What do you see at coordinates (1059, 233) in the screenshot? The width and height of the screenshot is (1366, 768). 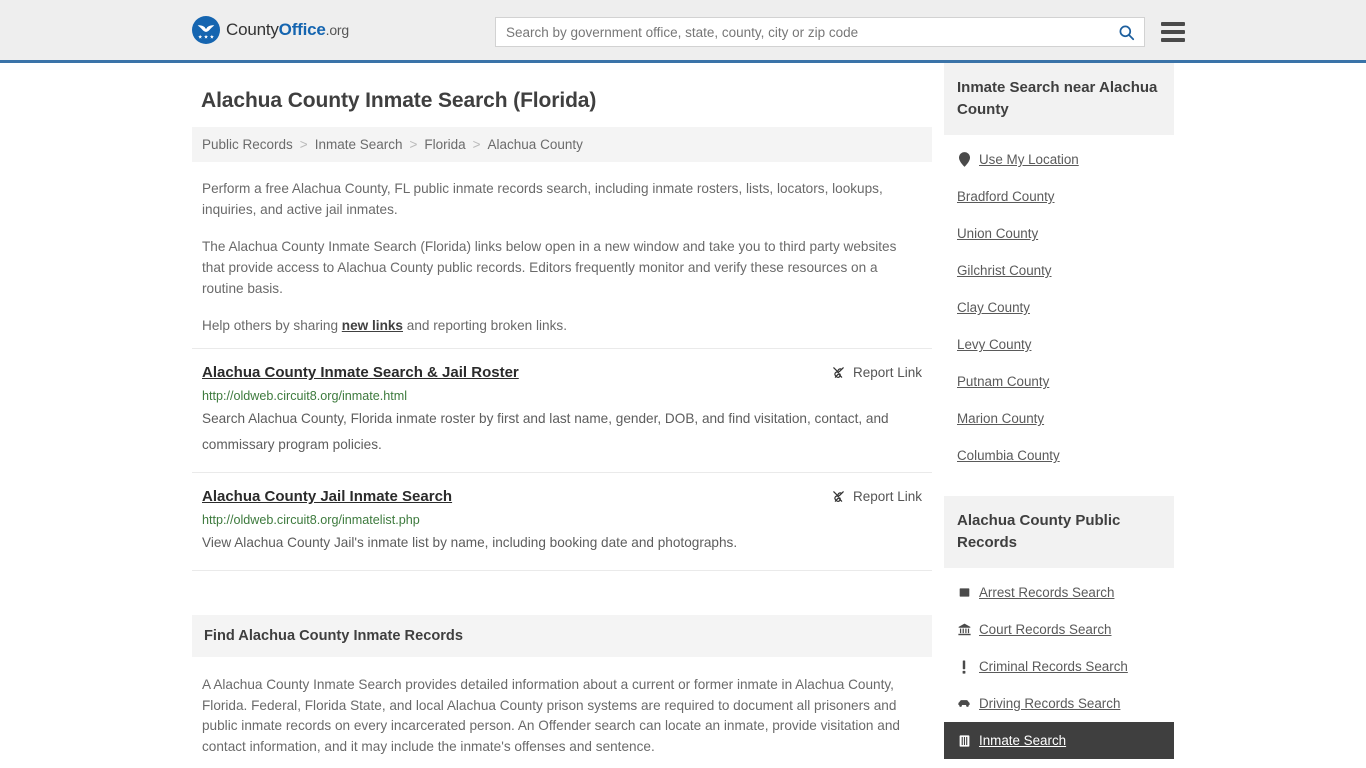 I see `sidebar-item-union-county: Union County` at bounding box center [1059, 233].